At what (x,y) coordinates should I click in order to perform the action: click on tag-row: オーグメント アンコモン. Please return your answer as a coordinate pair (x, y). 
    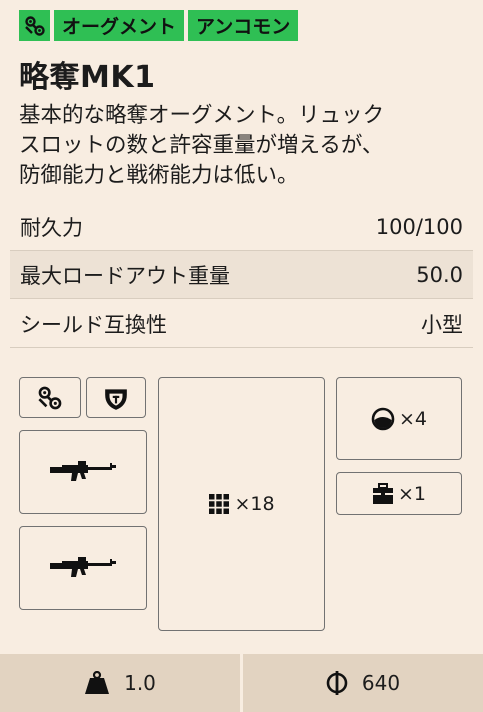
    Looking at the image, I should click on (159, 25).